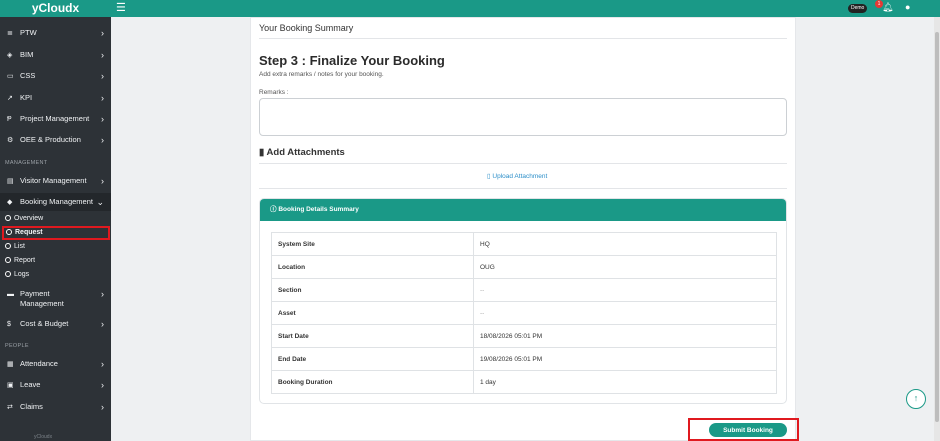  Describe the element at coordinates (10, 140) in the screenshot. I see `gear-icon: ⚙` at that location.